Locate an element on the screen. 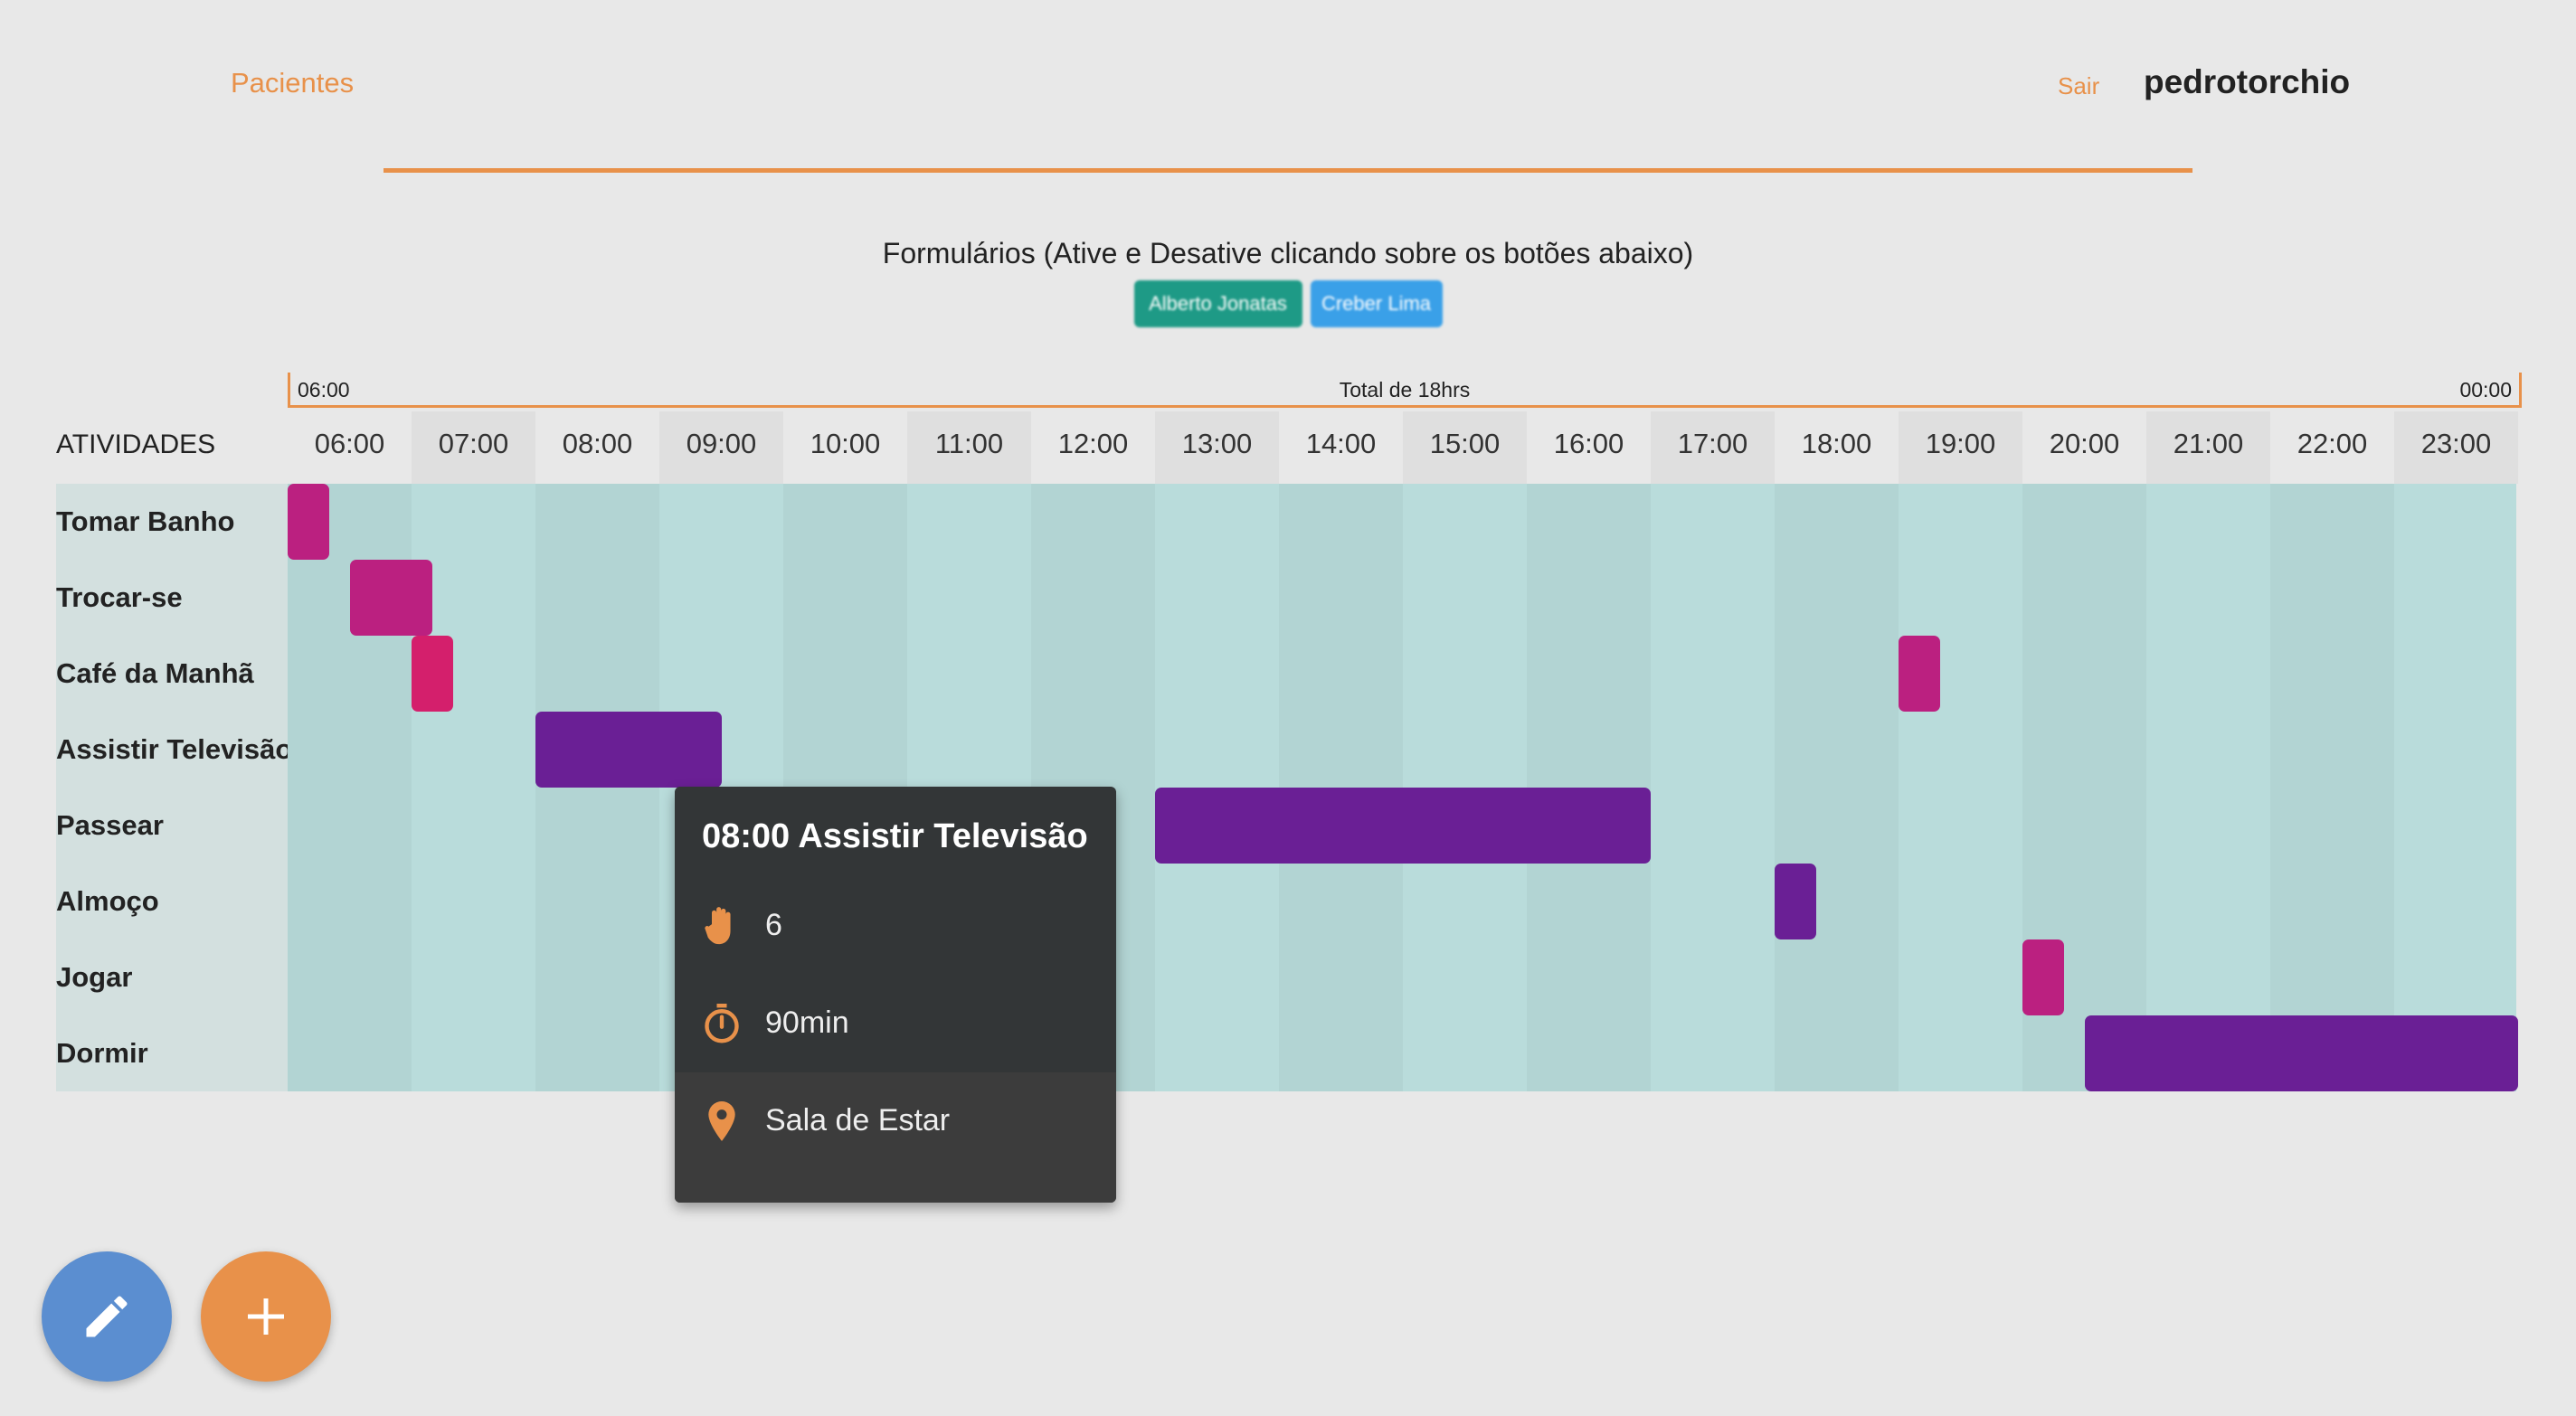 The height and width of the screenshot is (1416, 2576). activities-header: ATIVIDADES is located at coordinates (136, 444).